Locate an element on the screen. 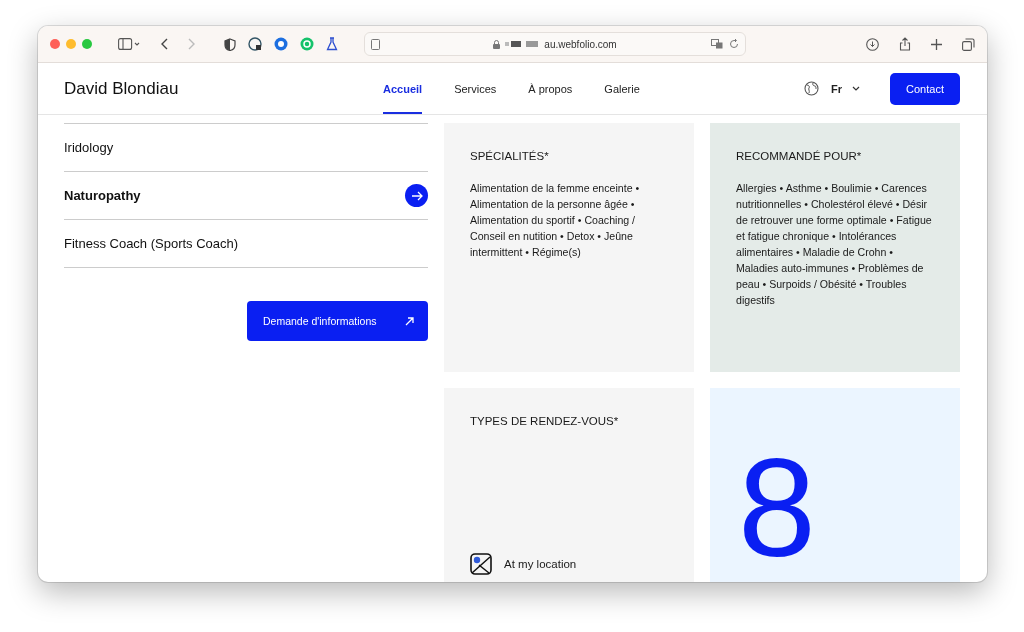 This screenshot has width=1024, height=632. reload-icon is located at coordinates (734, 44).